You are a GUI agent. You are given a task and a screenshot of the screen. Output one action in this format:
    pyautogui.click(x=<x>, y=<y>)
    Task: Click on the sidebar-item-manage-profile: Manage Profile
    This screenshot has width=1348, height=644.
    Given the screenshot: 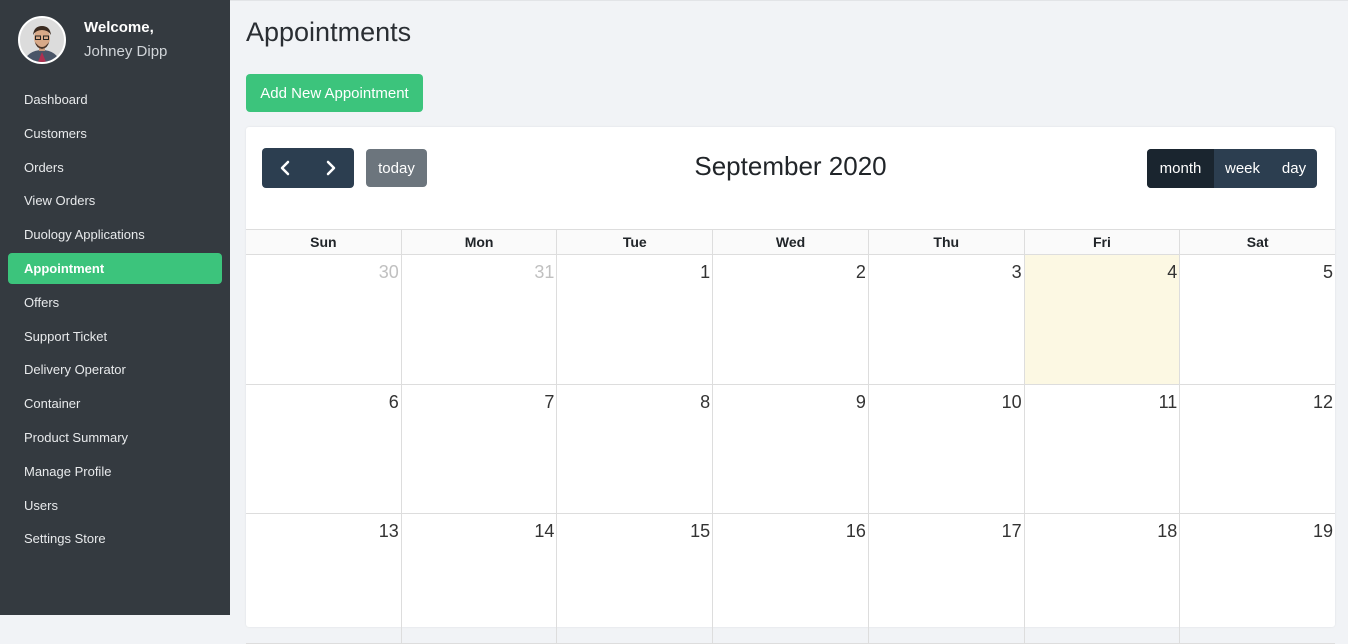 What is the action you would take?
    pyautogui.click(x=115, y=471)
    